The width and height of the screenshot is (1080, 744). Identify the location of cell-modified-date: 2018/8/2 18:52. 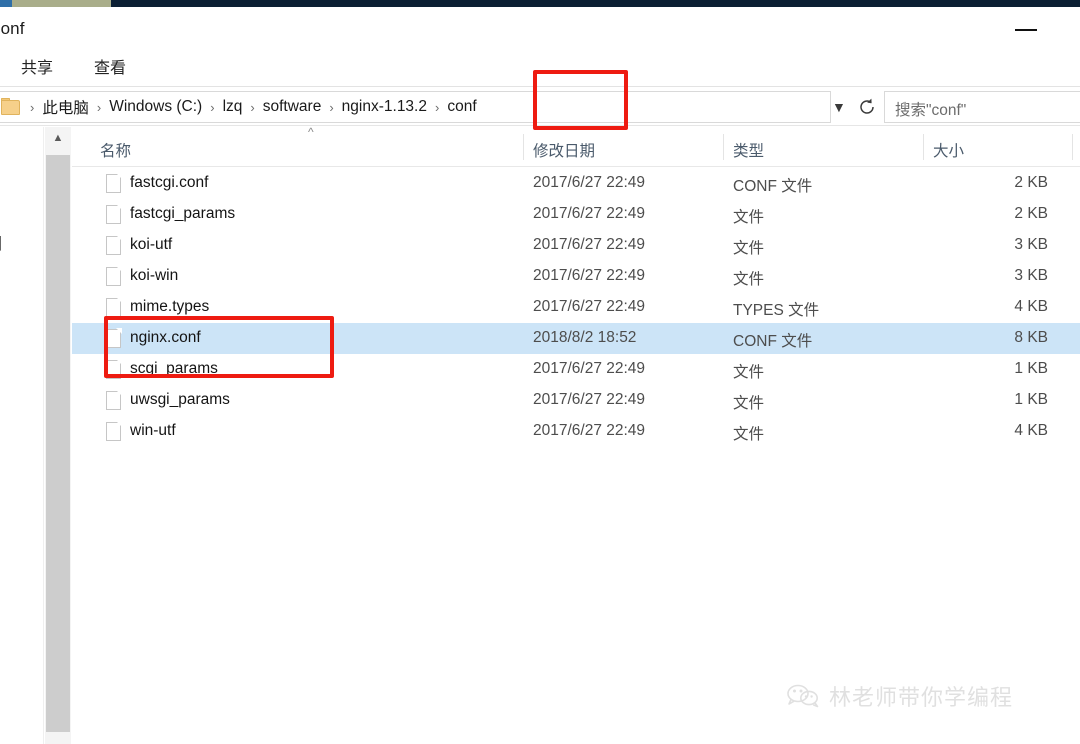
(585, 337).